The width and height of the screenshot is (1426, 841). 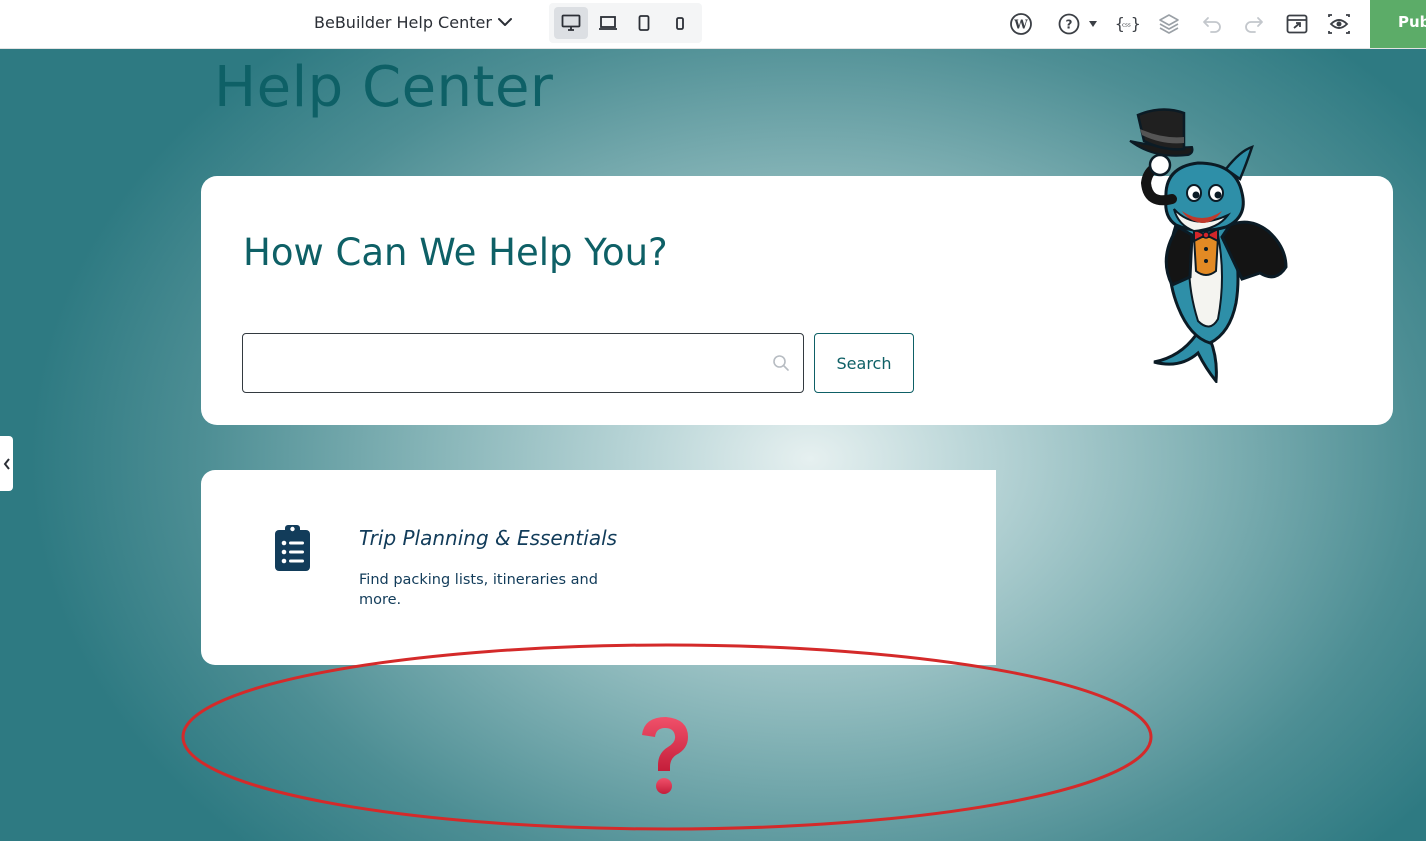 I want to click on undo-icon, so click(x=1212, y=24).